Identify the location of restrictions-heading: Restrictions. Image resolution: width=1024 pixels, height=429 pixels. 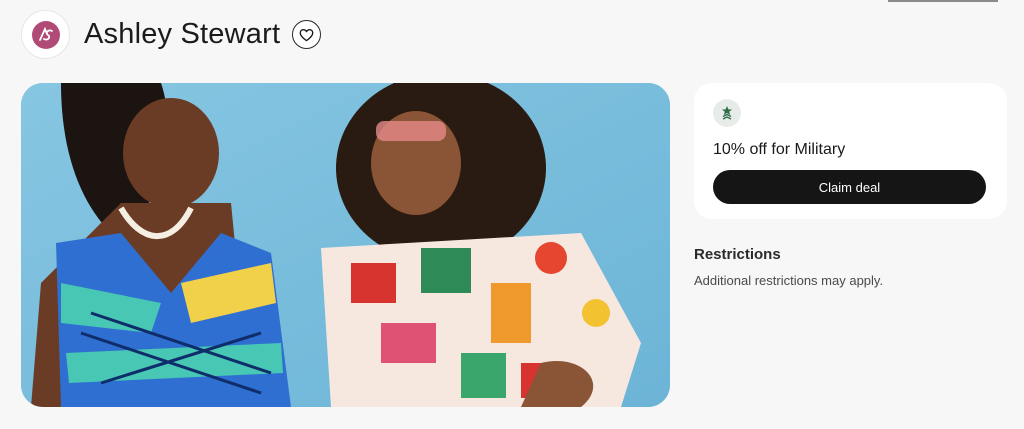
(737, 254).